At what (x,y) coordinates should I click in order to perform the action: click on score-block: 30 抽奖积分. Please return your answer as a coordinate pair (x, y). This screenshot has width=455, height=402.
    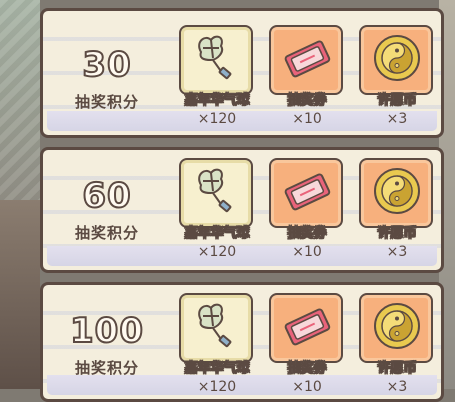
    Looking at the image, I should click on (107, 78).